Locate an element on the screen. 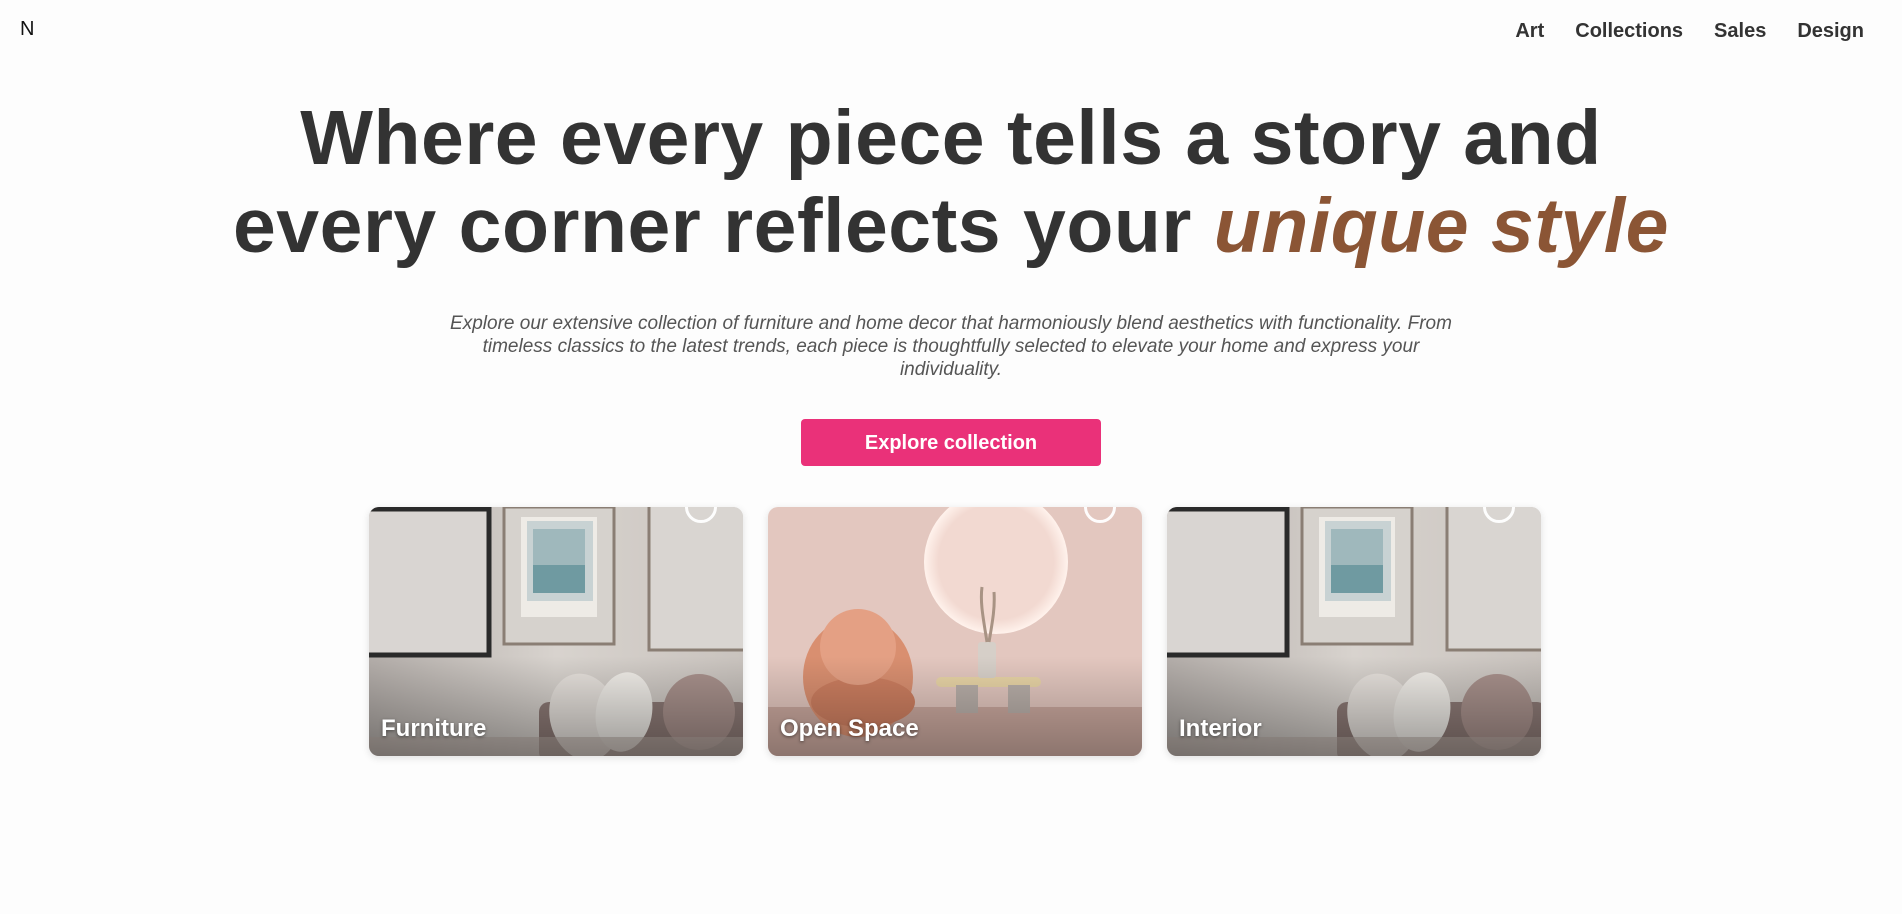  headline-line-2: every corner reflects your is located at coordinates (723, 226).